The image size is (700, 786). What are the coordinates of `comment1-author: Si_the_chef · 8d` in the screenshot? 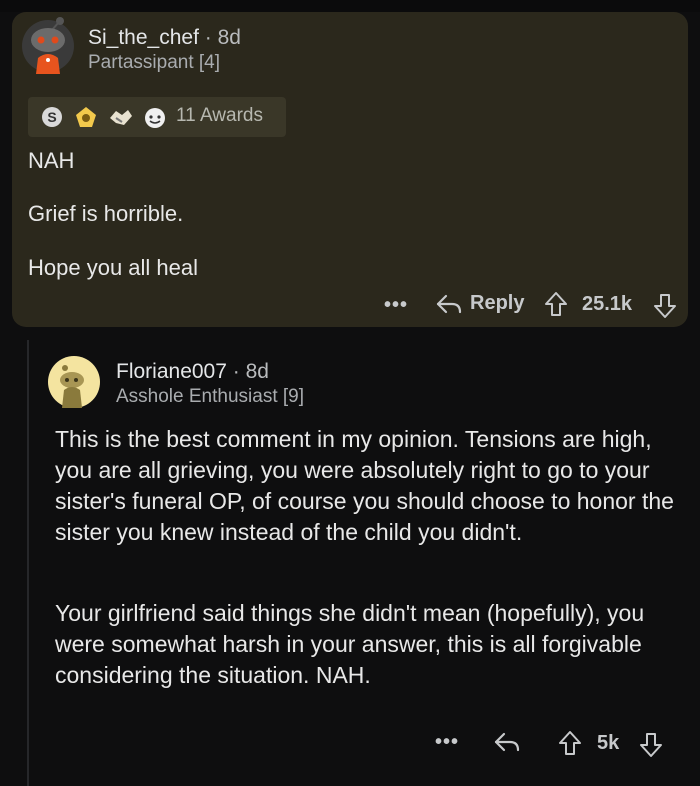 It's located at (164, 38).